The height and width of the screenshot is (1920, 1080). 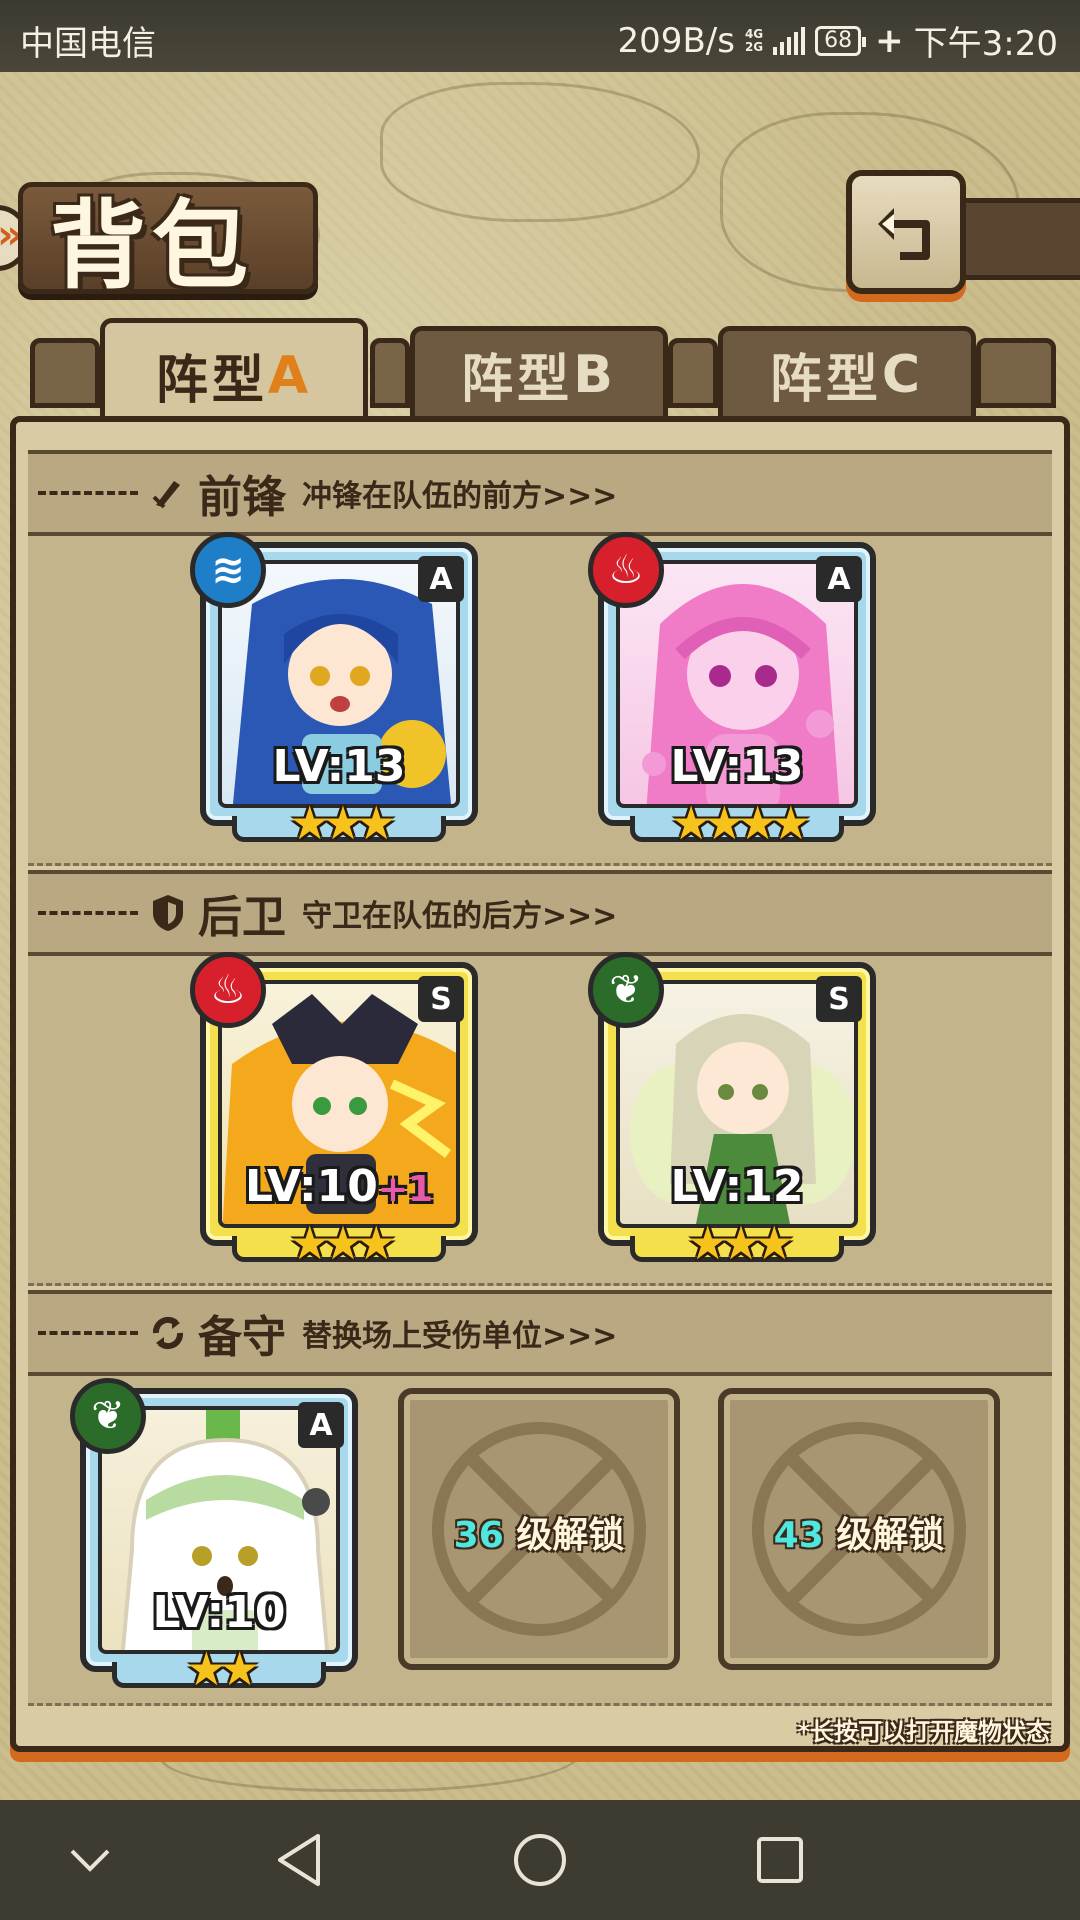 I want to click on tab-letter: B, so click(x=595, y=374).